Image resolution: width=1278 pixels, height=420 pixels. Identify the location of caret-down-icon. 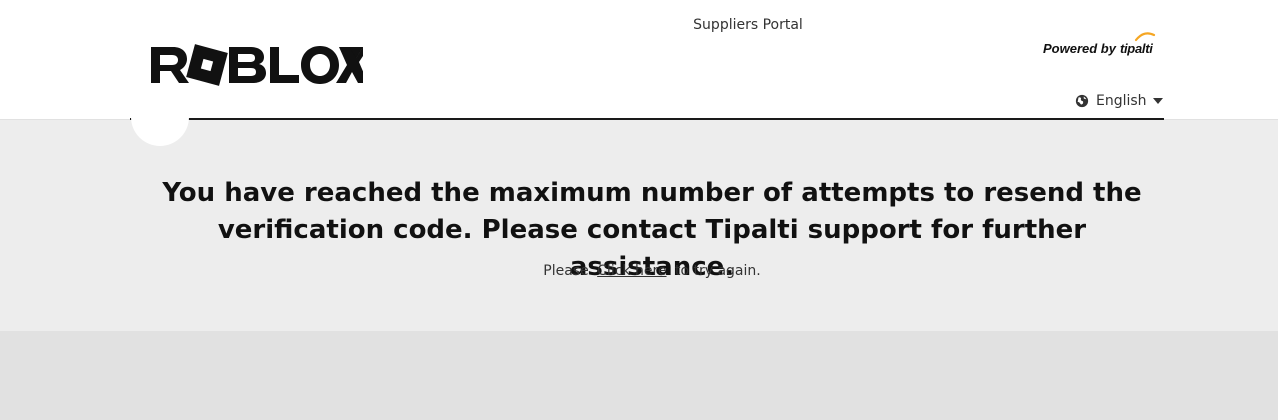
(1157, 101).